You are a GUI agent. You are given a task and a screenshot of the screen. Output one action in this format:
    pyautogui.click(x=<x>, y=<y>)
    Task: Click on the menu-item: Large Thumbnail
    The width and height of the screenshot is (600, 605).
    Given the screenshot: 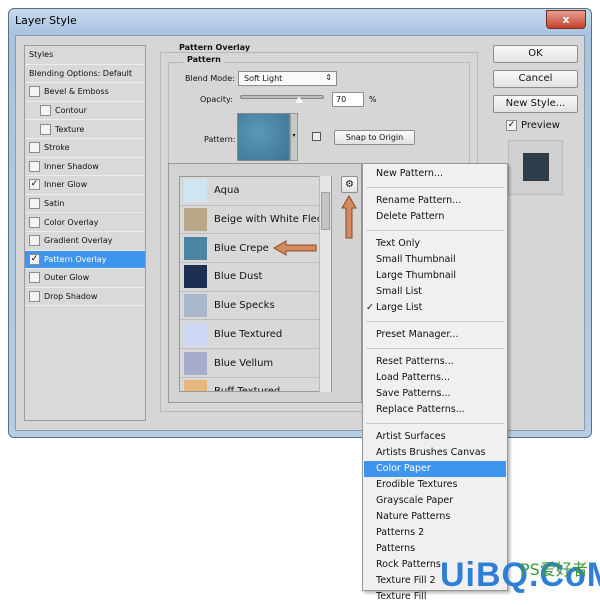 What is the action you would take?
    pyautogui.click(x=435, y=276)
    